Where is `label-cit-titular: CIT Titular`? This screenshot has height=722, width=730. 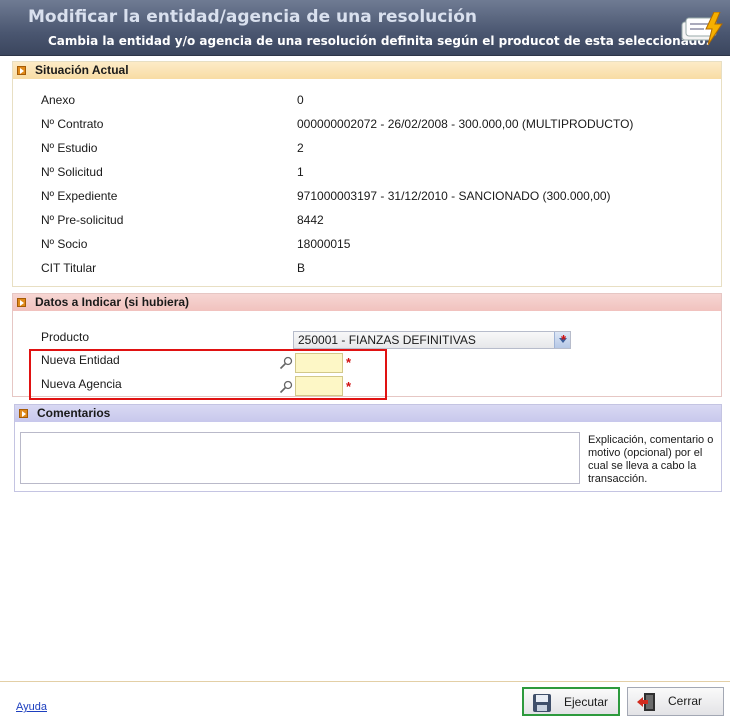
label-cit-titular: CIT Titular is located at coordinates (69, 268).